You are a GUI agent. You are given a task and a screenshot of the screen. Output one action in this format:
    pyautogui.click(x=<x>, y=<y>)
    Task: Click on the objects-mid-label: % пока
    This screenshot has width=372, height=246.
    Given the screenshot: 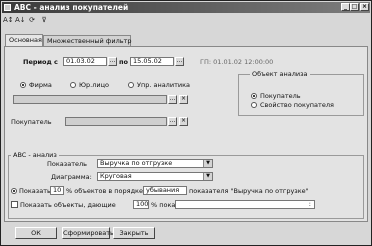 What is the action you would take?
    pyautogui.click(x=163, y=205)
    